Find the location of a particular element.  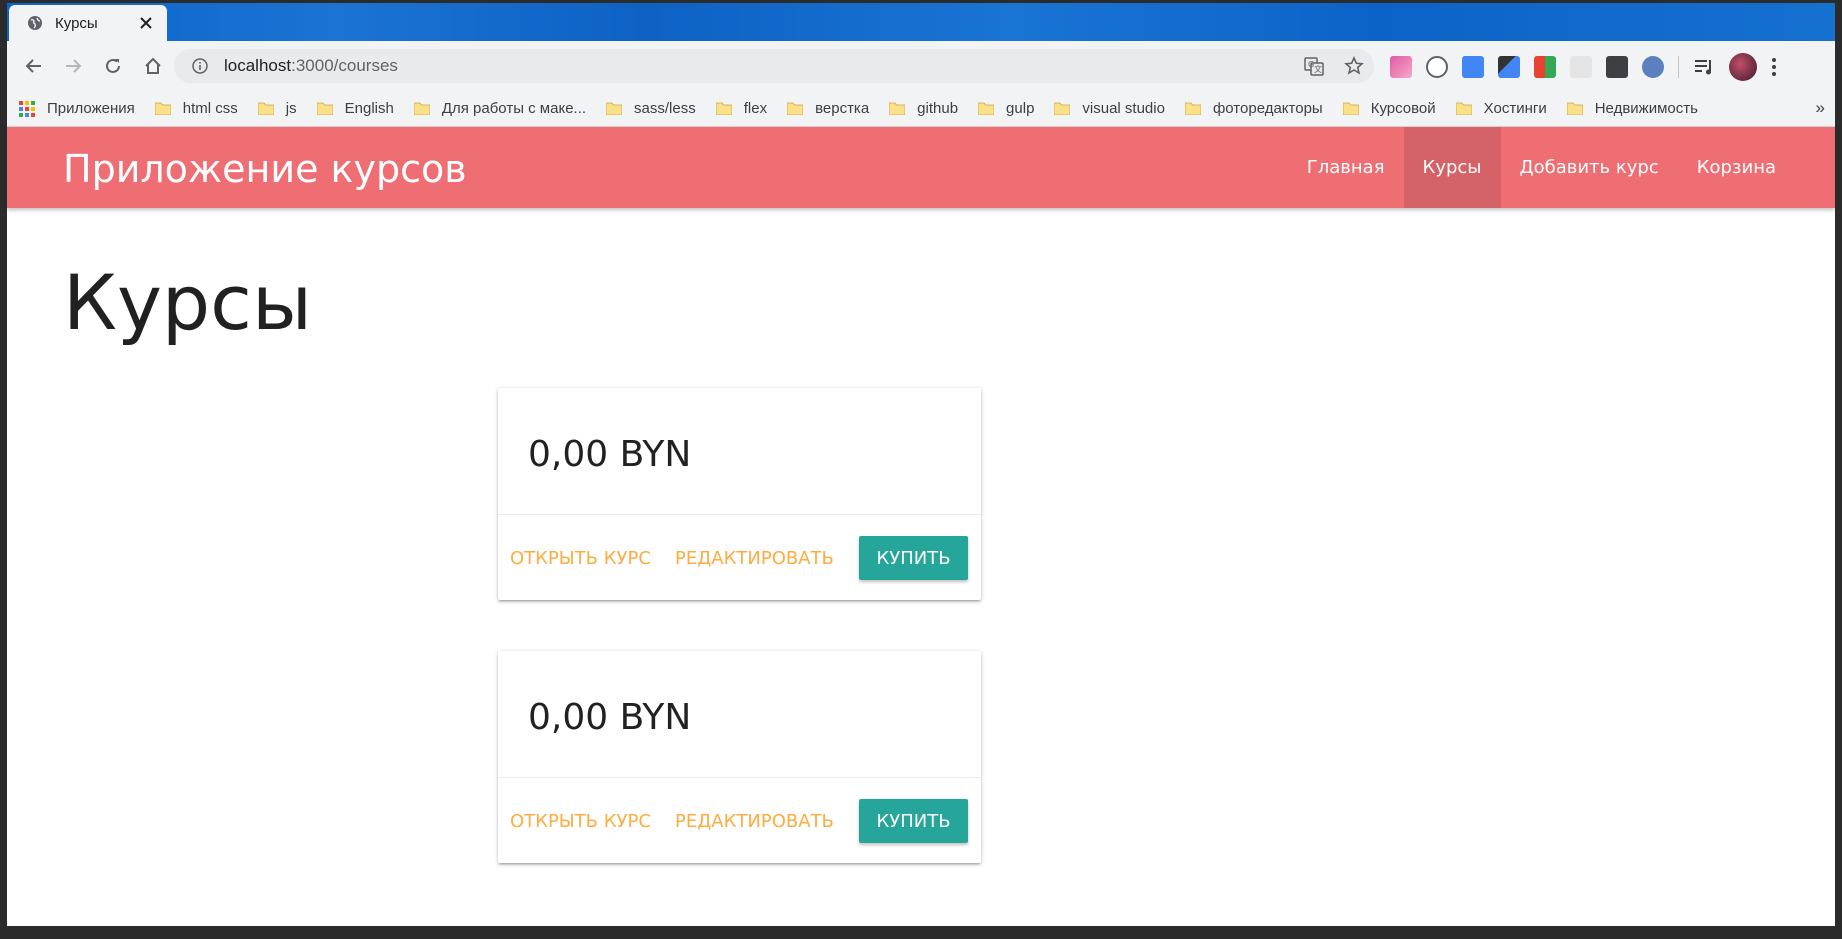

google-translate-extension-icon is located at coordinates (1473, 67).